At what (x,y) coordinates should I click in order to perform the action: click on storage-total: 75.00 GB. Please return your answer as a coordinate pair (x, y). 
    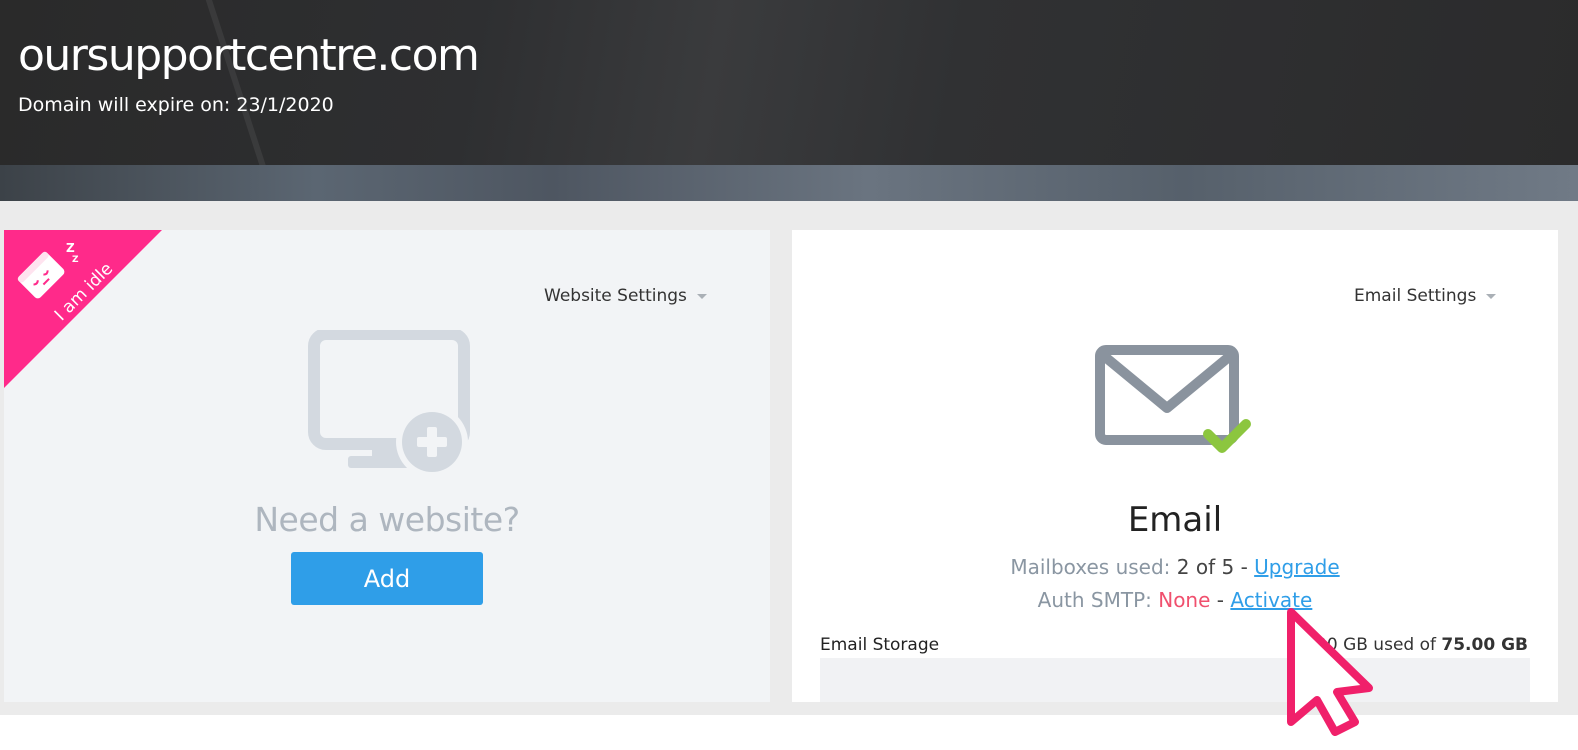
    Looking at the image, I should click on (1484, 645).